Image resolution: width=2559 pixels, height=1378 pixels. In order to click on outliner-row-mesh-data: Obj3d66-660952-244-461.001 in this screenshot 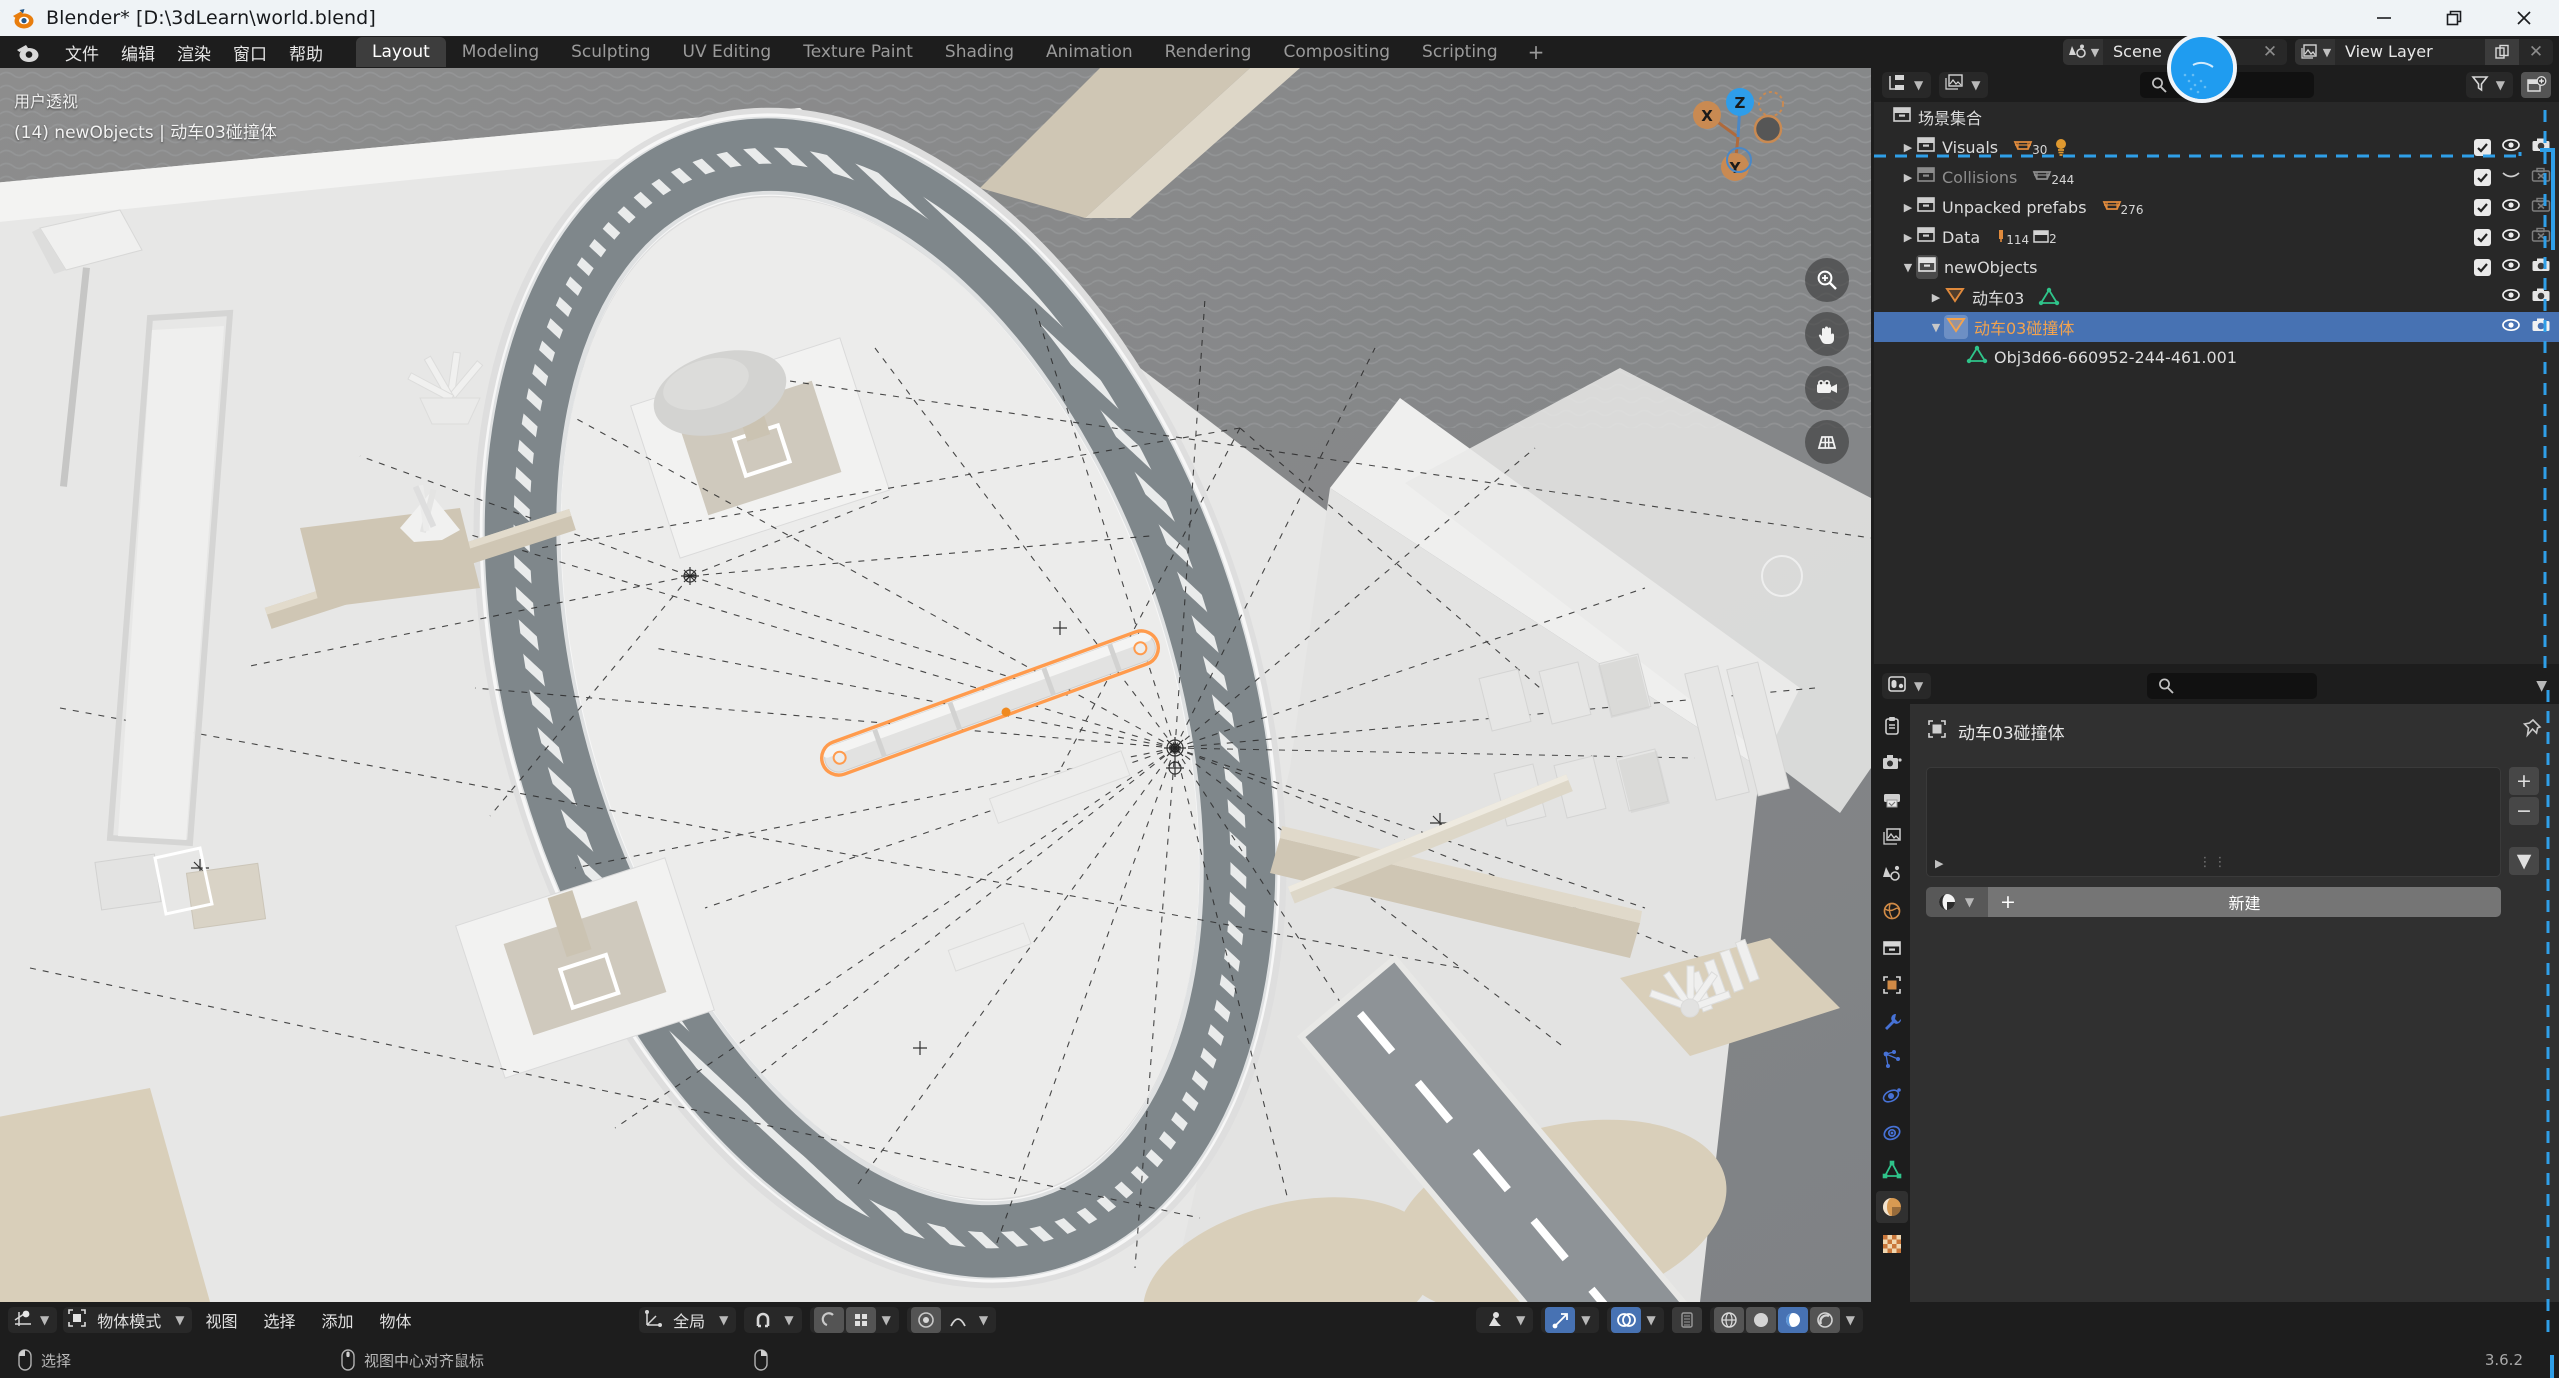, I will do `click(2216, 357)`.